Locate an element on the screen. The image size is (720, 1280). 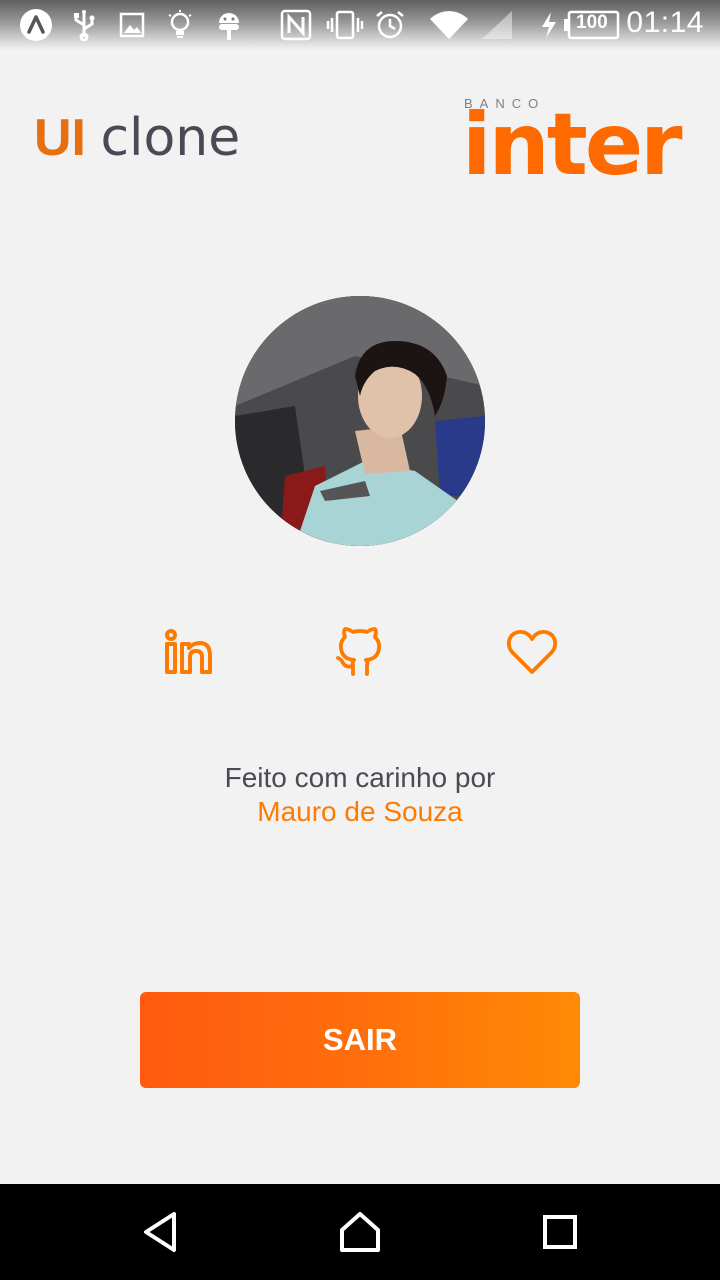
app-title: UI clone is located at coordinates (137, 138).